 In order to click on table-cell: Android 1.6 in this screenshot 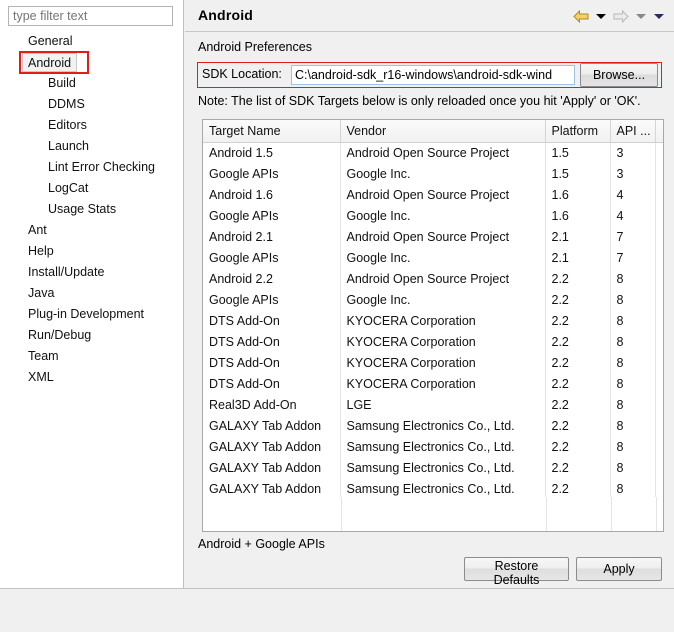, I will do `click(272, 194)`.